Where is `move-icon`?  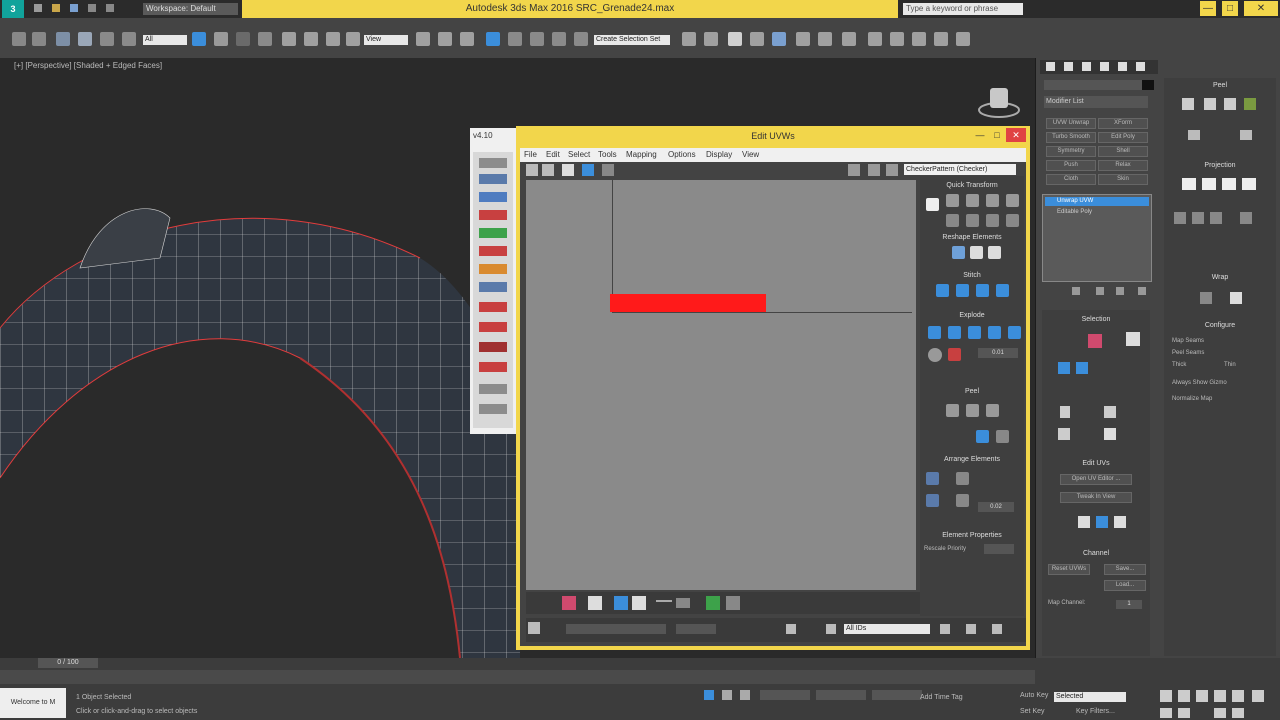 move-icon is located at coordinates (289, 39).